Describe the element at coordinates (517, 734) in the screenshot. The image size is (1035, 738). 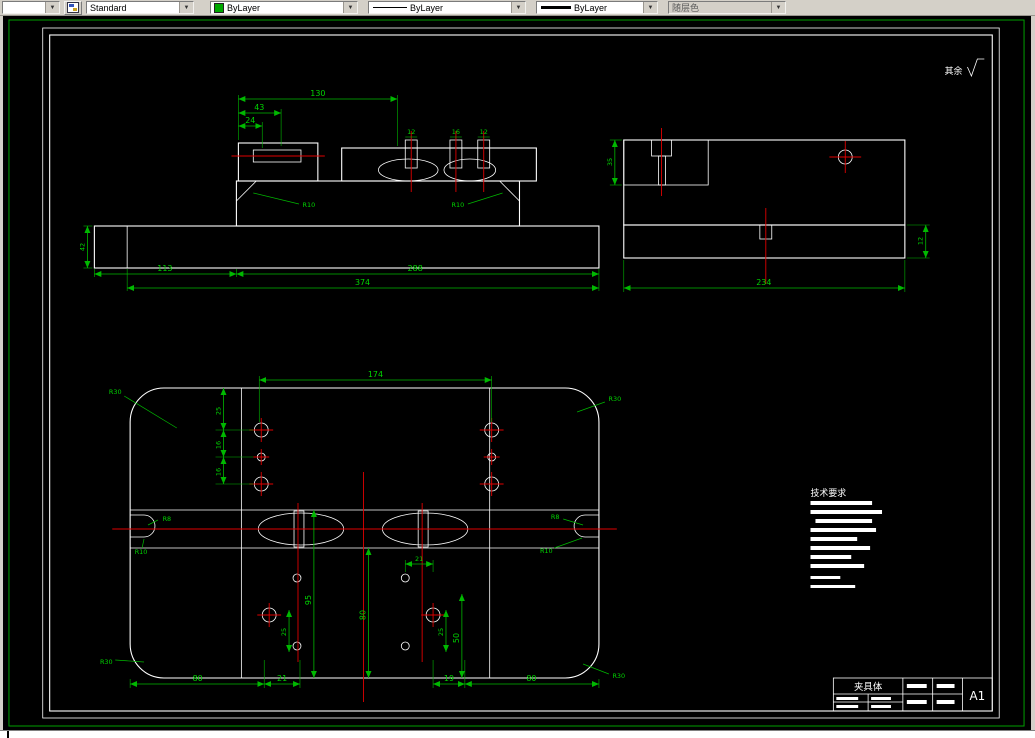
I see `command-line` at that location.